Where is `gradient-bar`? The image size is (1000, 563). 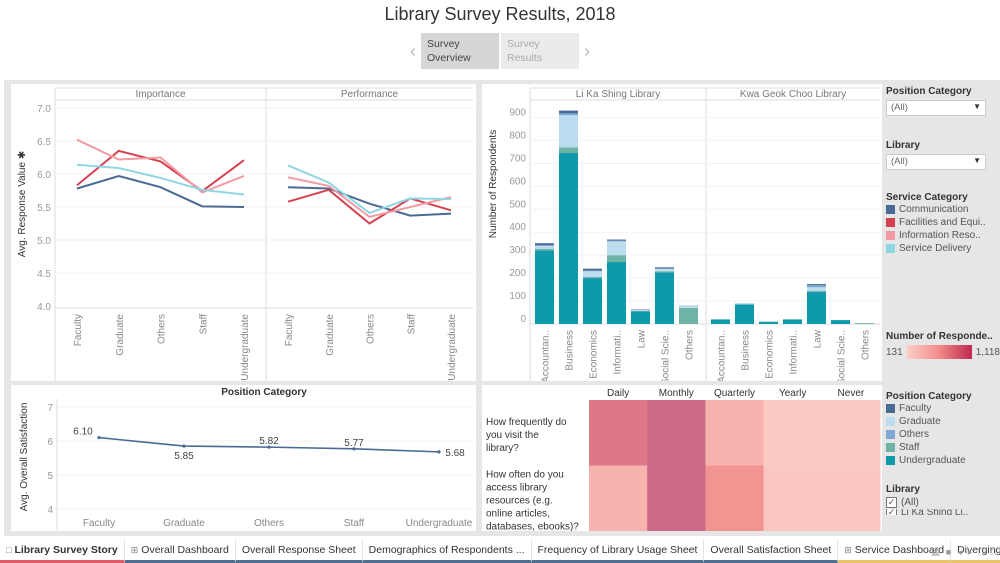
gradient-bar is located at coordinates (939, 352).